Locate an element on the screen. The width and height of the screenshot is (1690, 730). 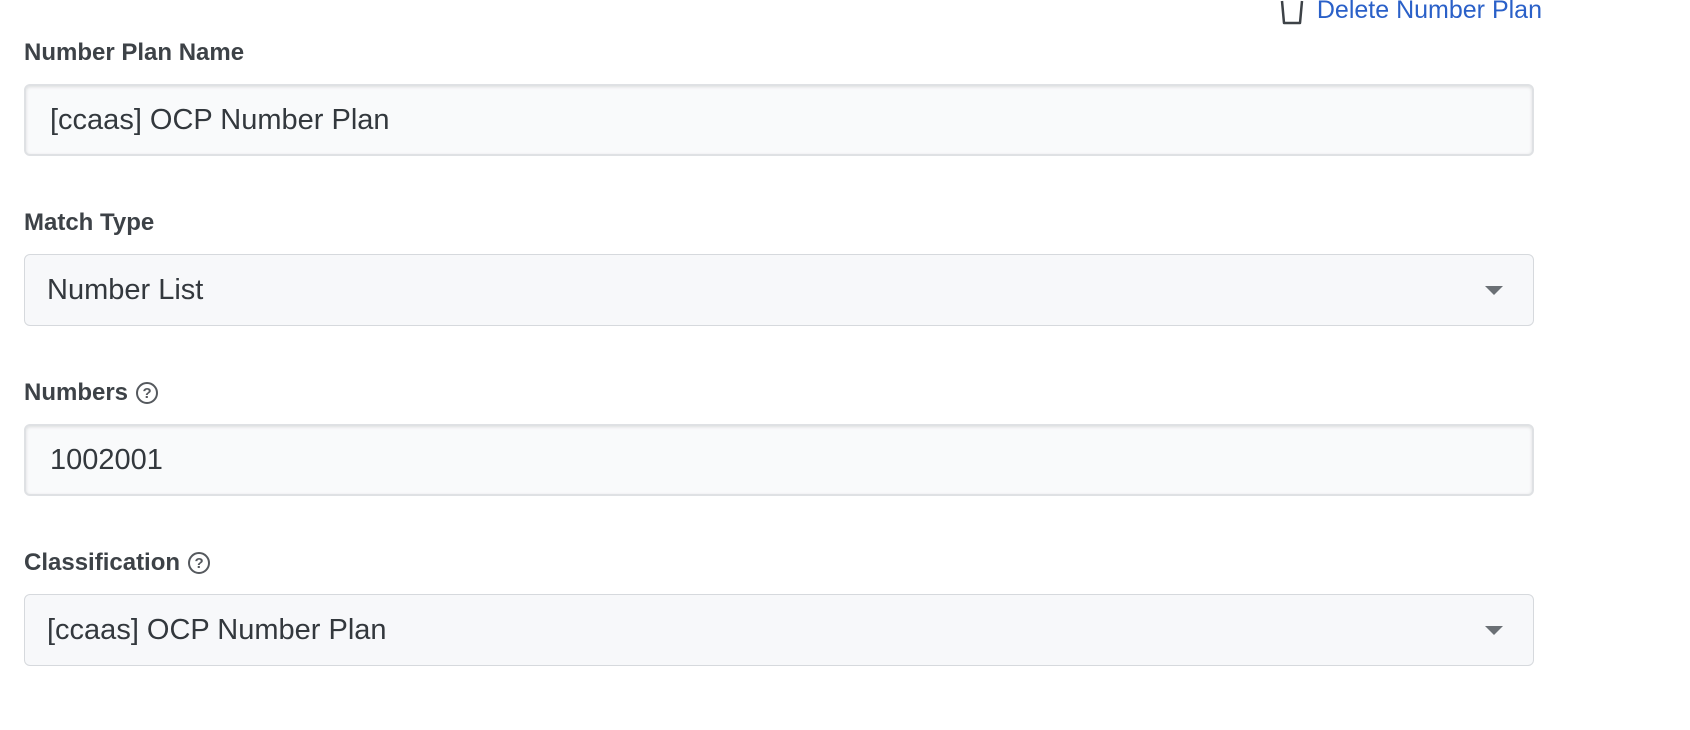
match-type-group: Match Type Number List is located at coordinates (779, 266).